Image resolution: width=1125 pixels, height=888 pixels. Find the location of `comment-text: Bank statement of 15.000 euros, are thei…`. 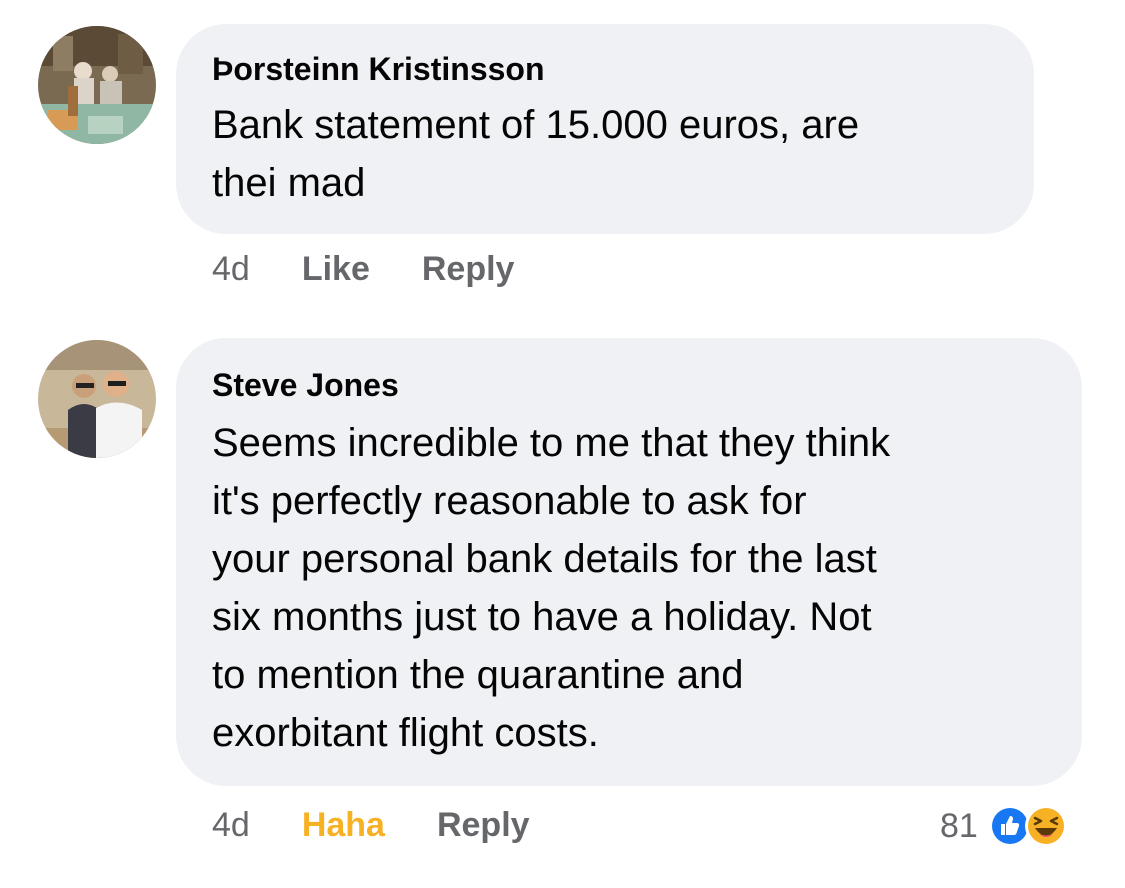

comment-text: Bank statement of 15.000 euros, are thei… is located at coordinates (605, 154).